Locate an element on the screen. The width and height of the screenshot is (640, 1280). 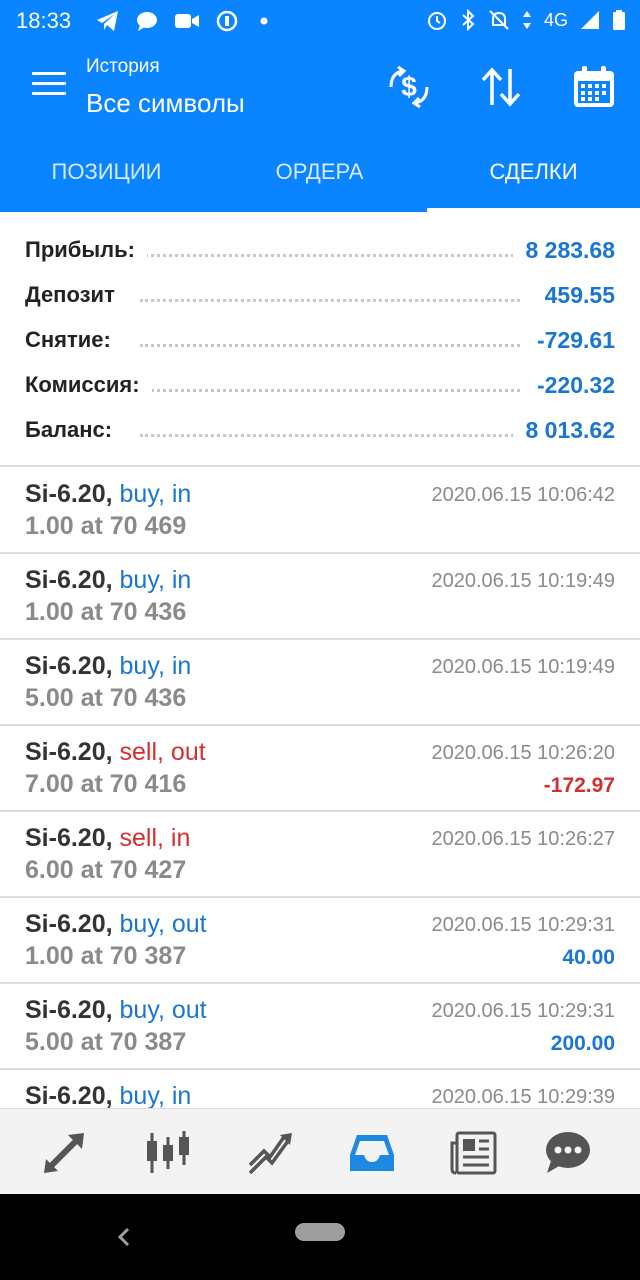
deal-volume: 6.00 at 70 427 is located at coordinates (106, 870).